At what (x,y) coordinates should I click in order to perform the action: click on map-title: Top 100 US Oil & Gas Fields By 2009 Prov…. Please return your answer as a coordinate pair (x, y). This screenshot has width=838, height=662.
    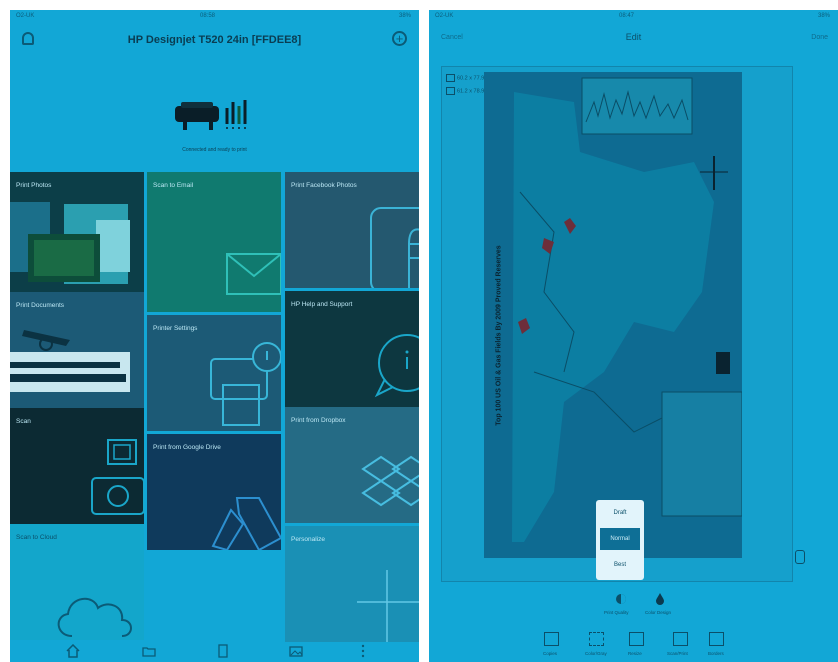
    Looking at the image, I should click on (499, 335).